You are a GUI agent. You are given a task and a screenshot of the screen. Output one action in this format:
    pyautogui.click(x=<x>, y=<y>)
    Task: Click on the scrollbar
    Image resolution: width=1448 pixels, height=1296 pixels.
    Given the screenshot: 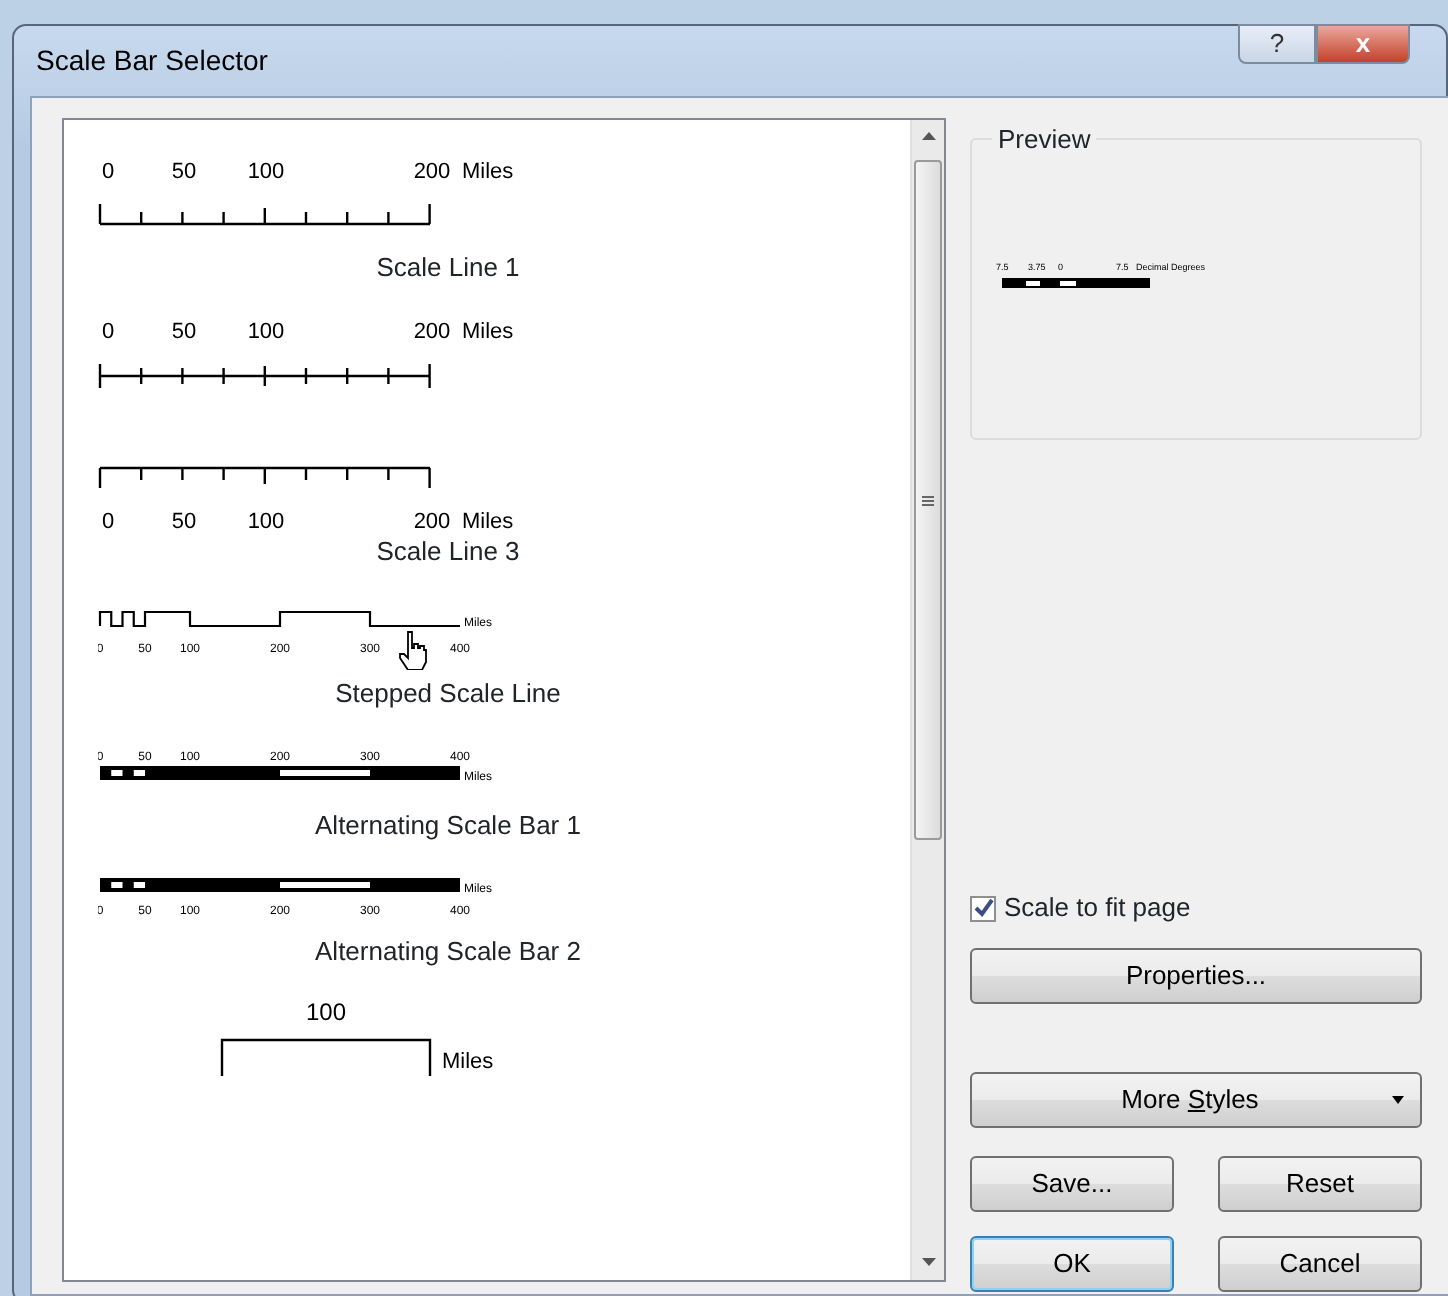 What is the action you would take?
    pyautogui.click(x=927, y=700)
    